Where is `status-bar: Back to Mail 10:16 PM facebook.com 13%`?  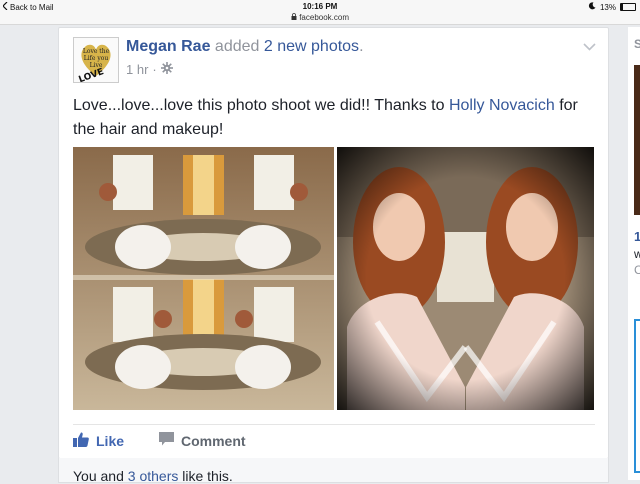
status-bar: Back to Mail 10:16 PM facebook.com 13% is located at coordinates (320, 12).